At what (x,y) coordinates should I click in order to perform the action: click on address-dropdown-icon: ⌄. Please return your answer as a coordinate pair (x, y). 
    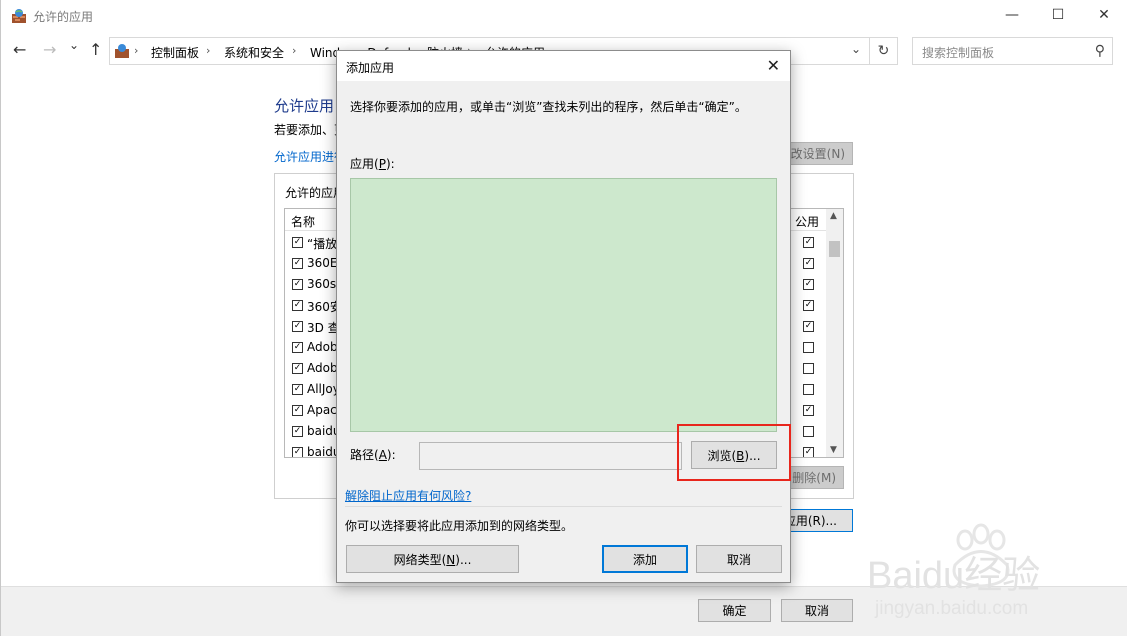
    Looking at the image, I should click on (856, 49).